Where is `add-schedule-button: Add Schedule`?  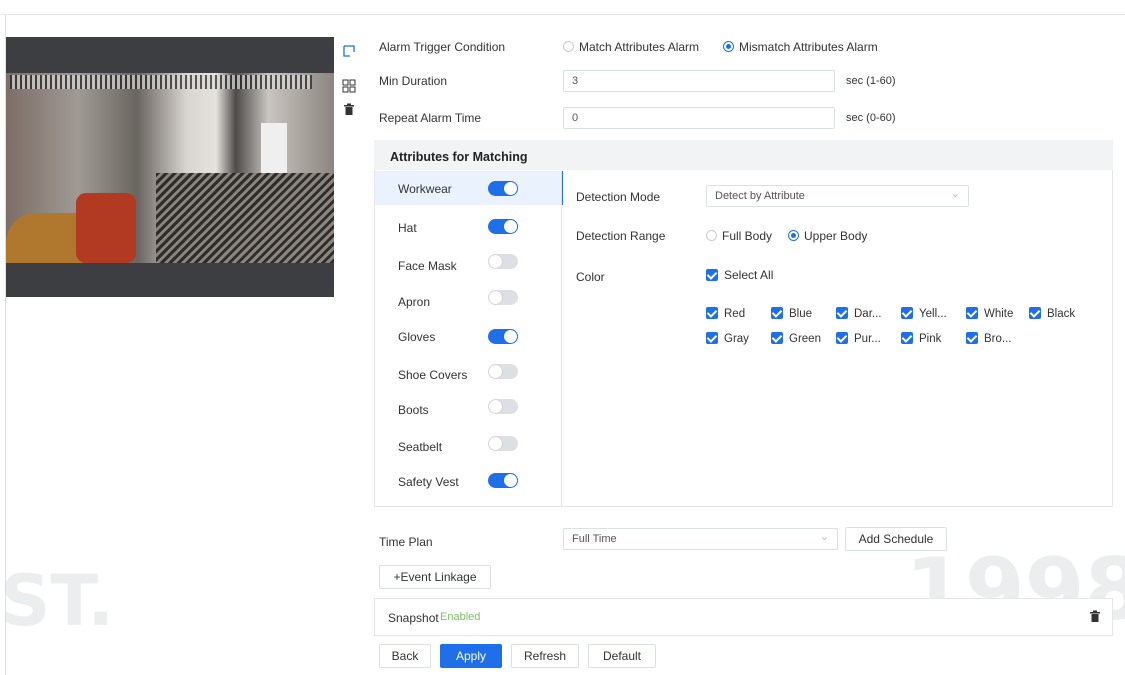
add-schedule-button: Add Schedule is located at coordinates (896, 539).